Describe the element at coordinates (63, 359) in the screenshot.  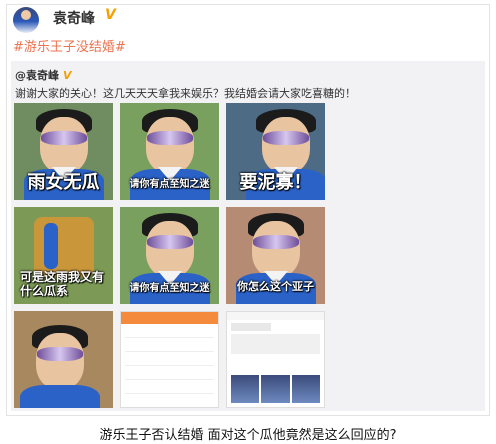
I see `meme-image` at that location.